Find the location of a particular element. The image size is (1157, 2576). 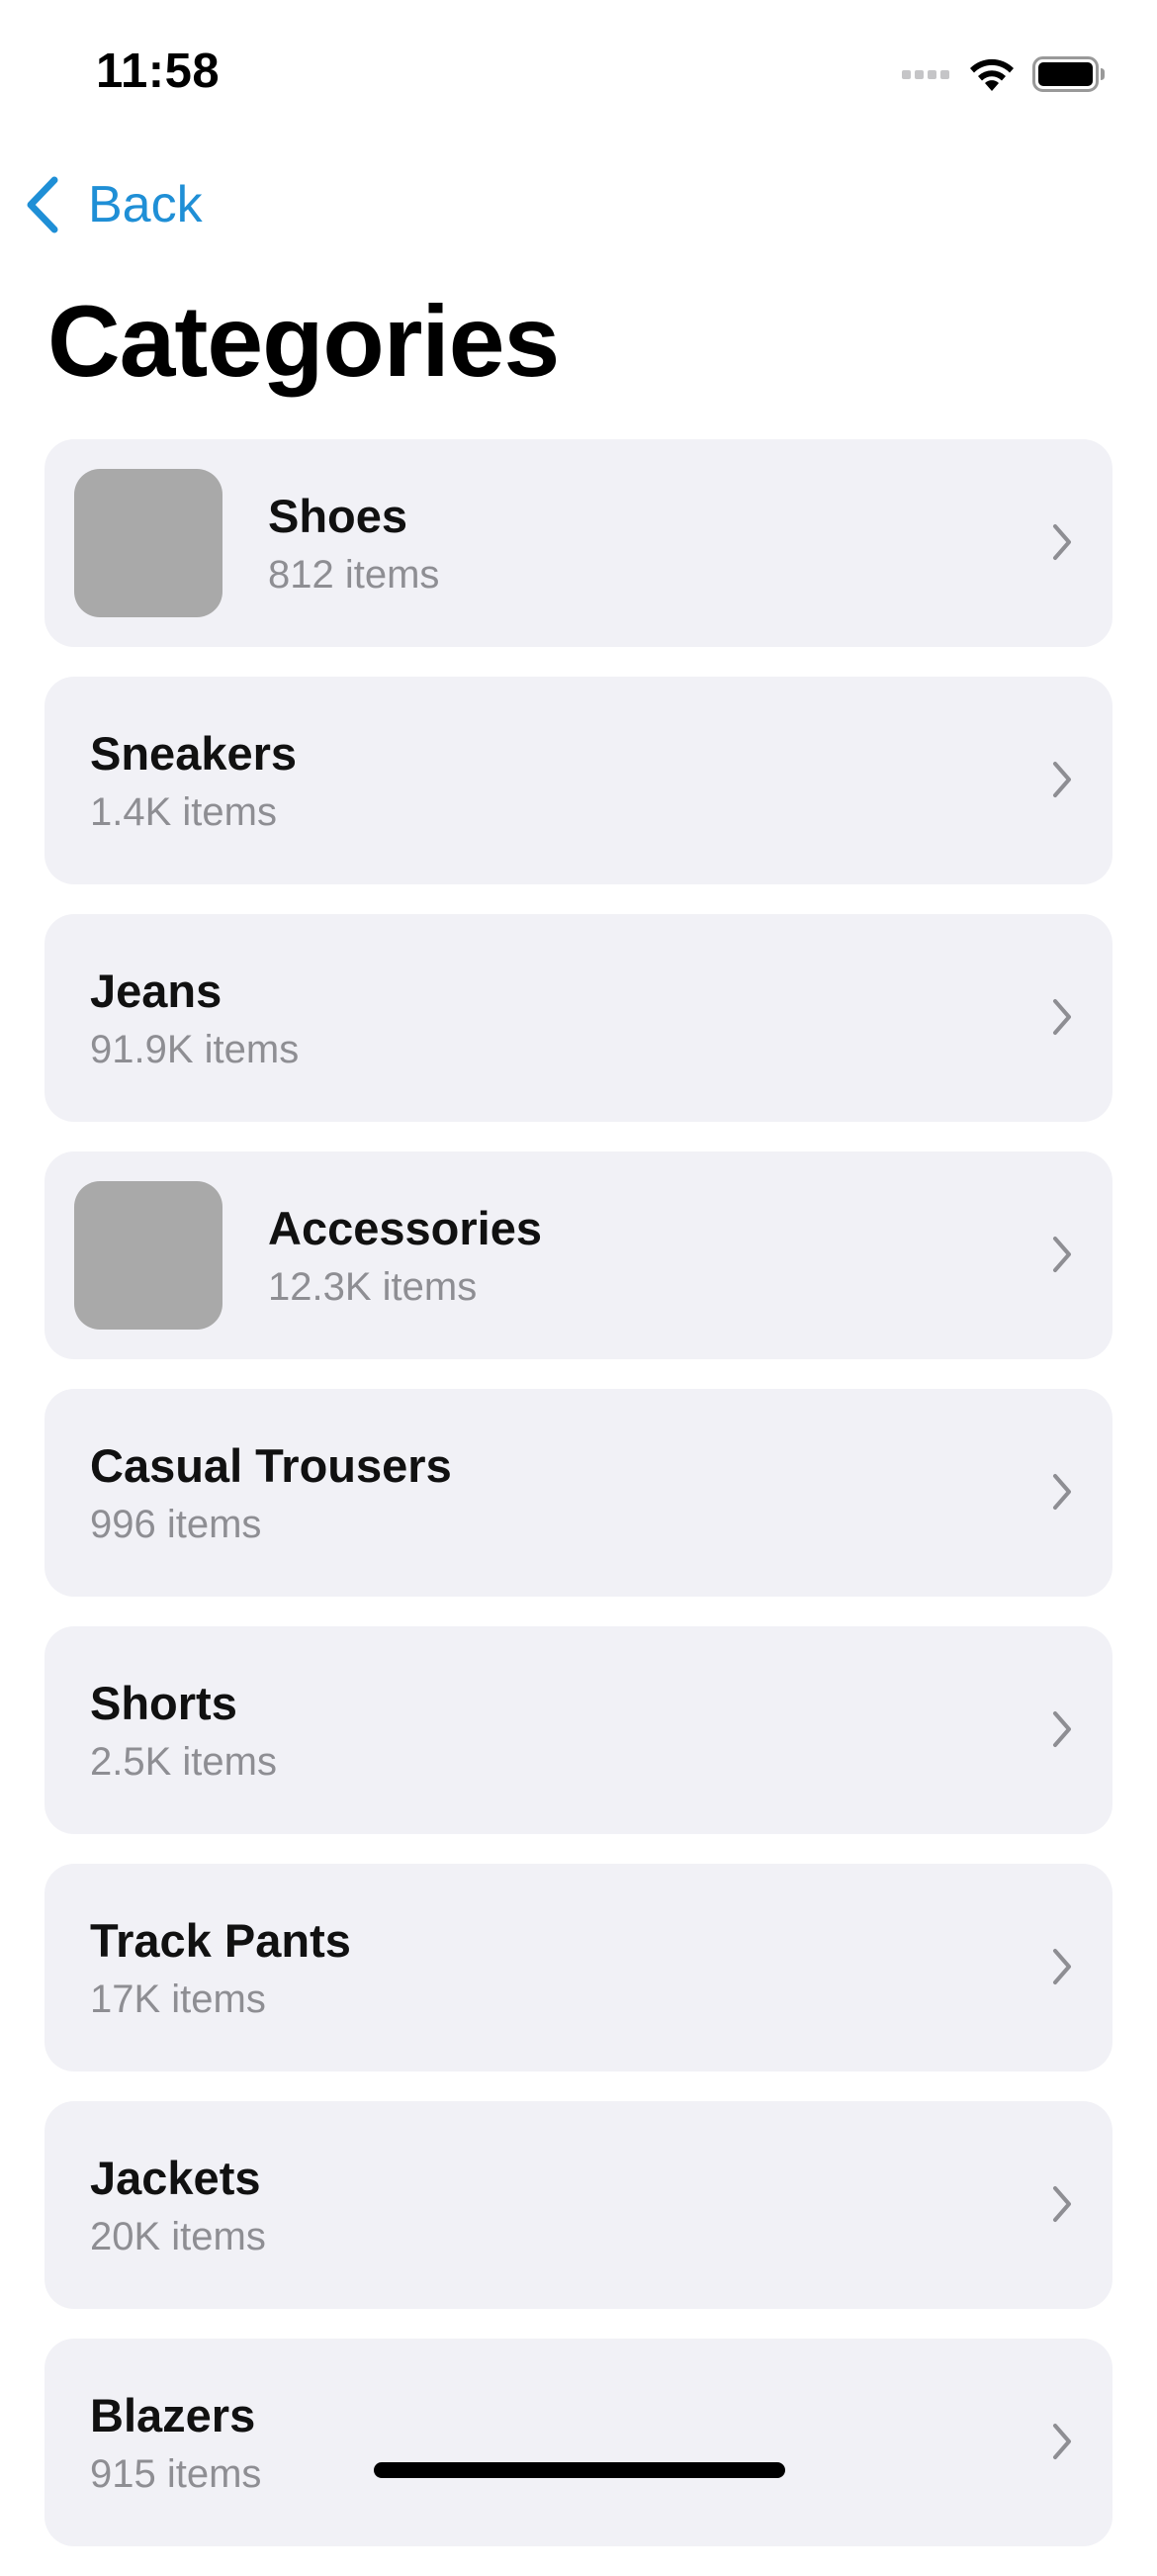

category-name: Shorts is located at coordinates (164, 1703).